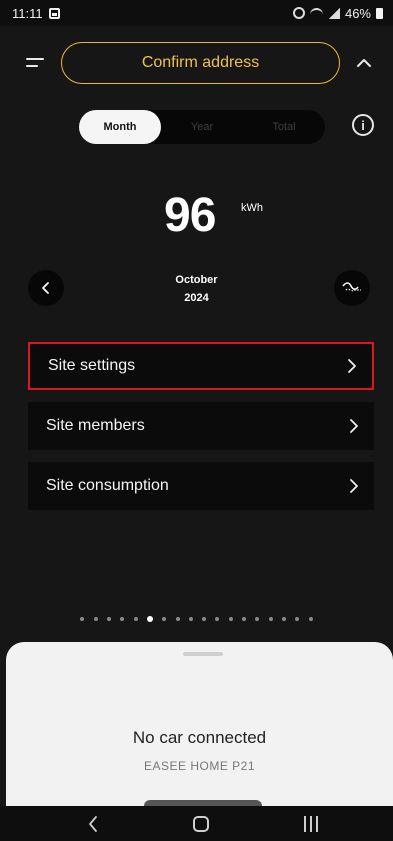 Image resolution: width=393 pixels, height=841 pixels. Describe the element at coordinates (199, 766) in the screenshot. I see `charger-name: EASEE HOME P21` at that location.